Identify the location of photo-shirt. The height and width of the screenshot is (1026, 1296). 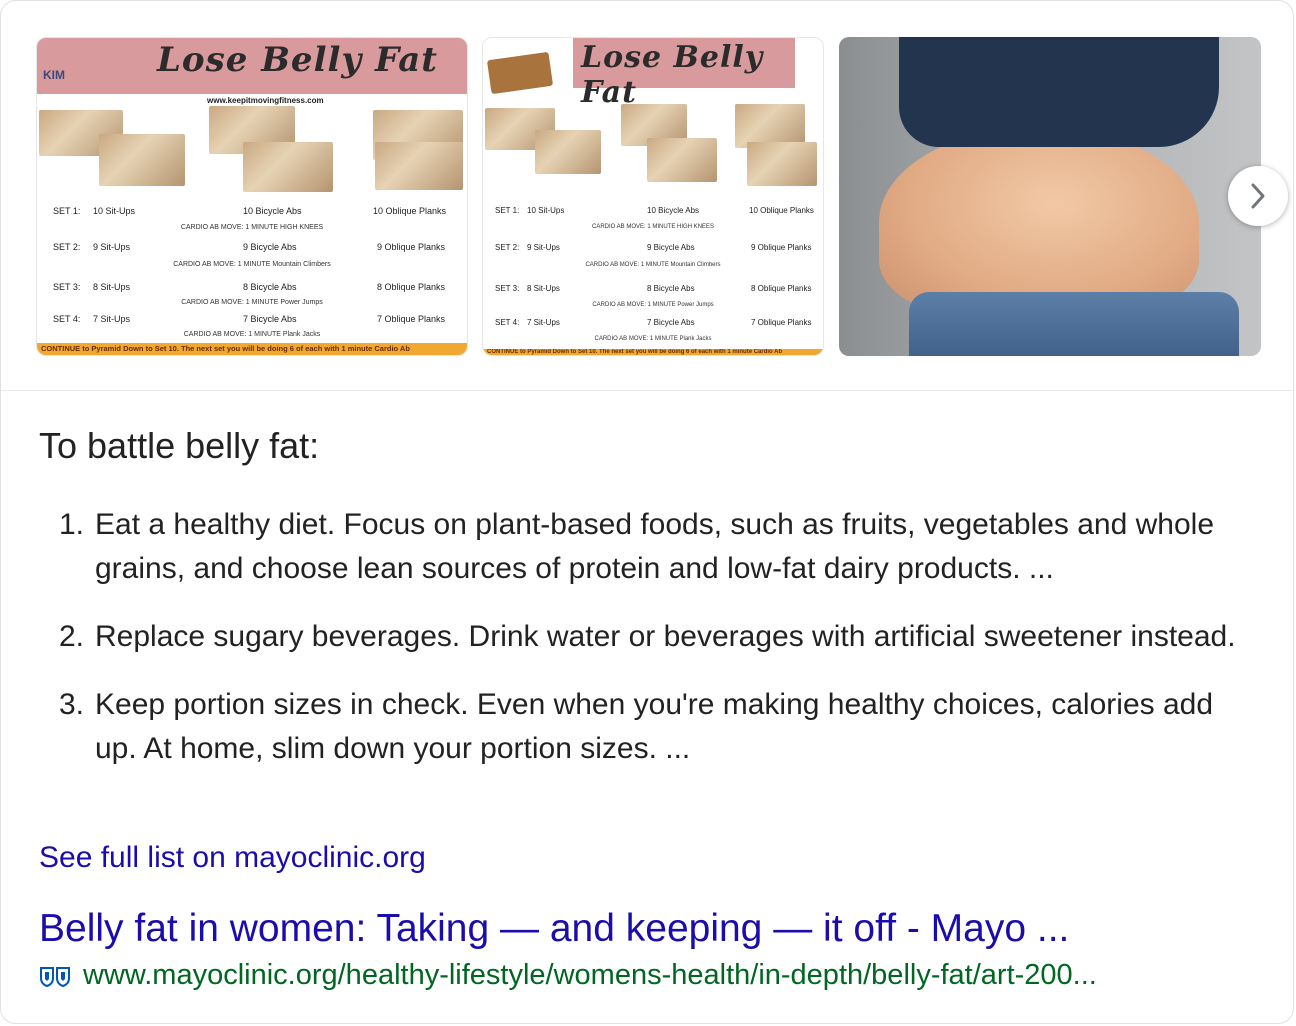
(1059, 92).